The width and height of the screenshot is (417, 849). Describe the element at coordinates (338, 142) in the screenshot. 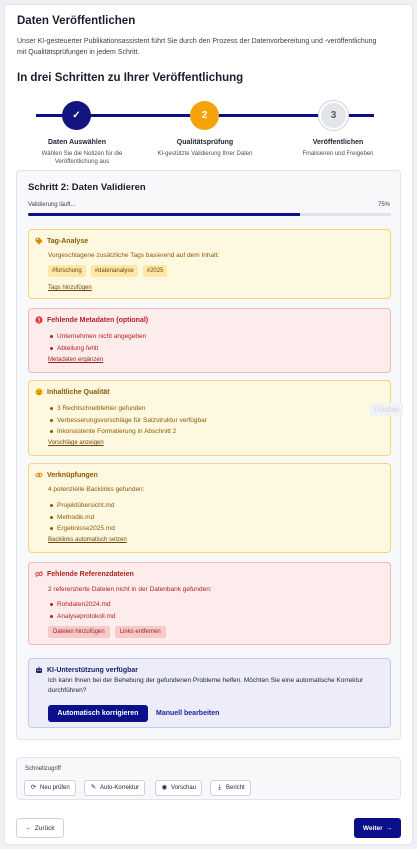

I see `step-3-label: Veröffentlichen` at that location.